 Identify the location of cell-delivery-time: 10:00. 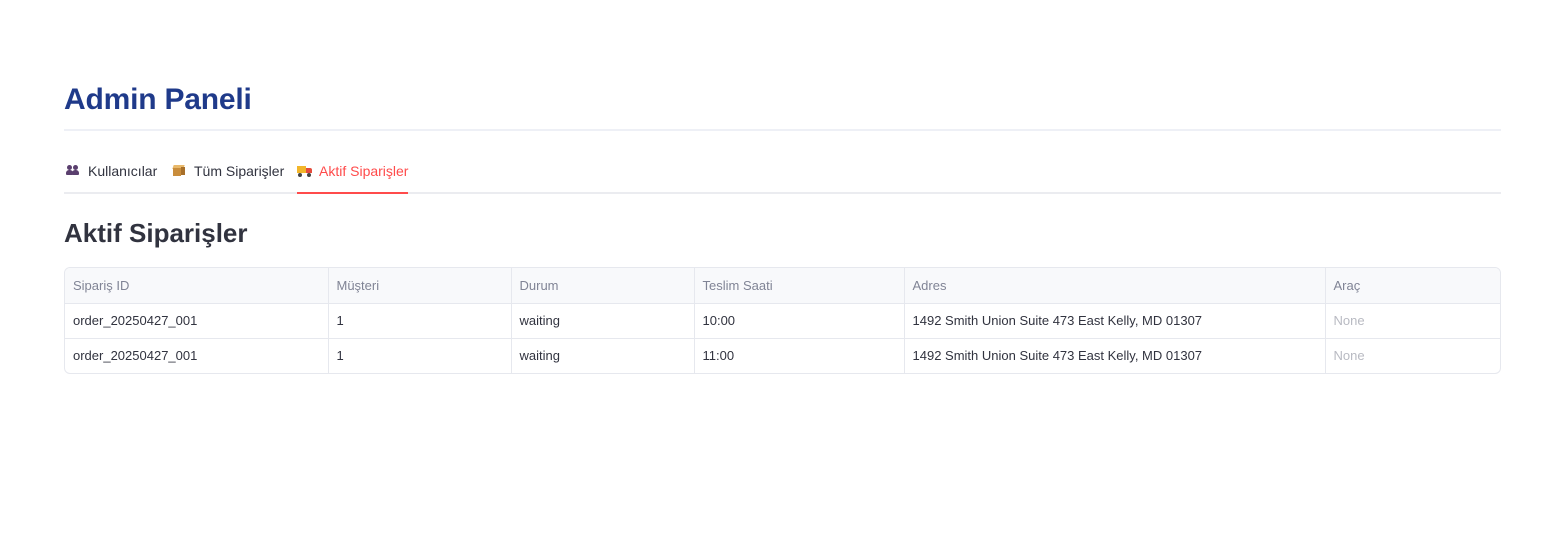
(799, 321).